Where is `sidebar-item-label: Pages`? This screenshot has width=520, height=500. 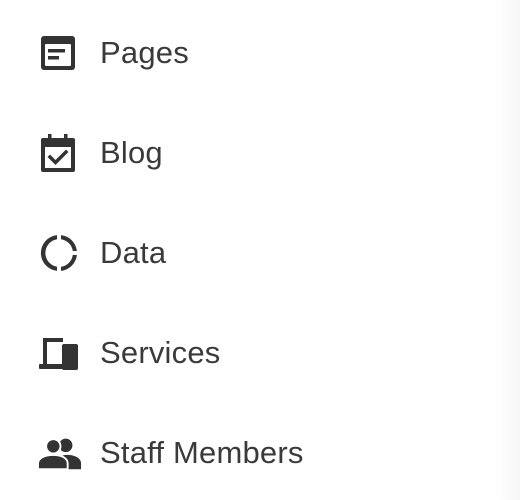 sidebar-item-label: Pages is located at coordinates (144, 52).